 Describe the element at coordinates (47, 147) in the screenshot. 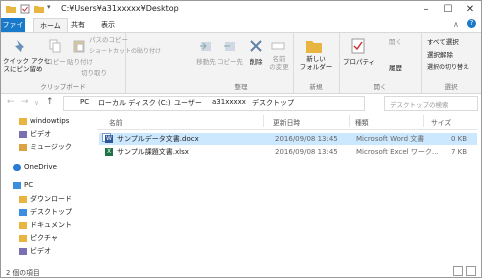

I see `nav-item-music: ミュージック` at that location.